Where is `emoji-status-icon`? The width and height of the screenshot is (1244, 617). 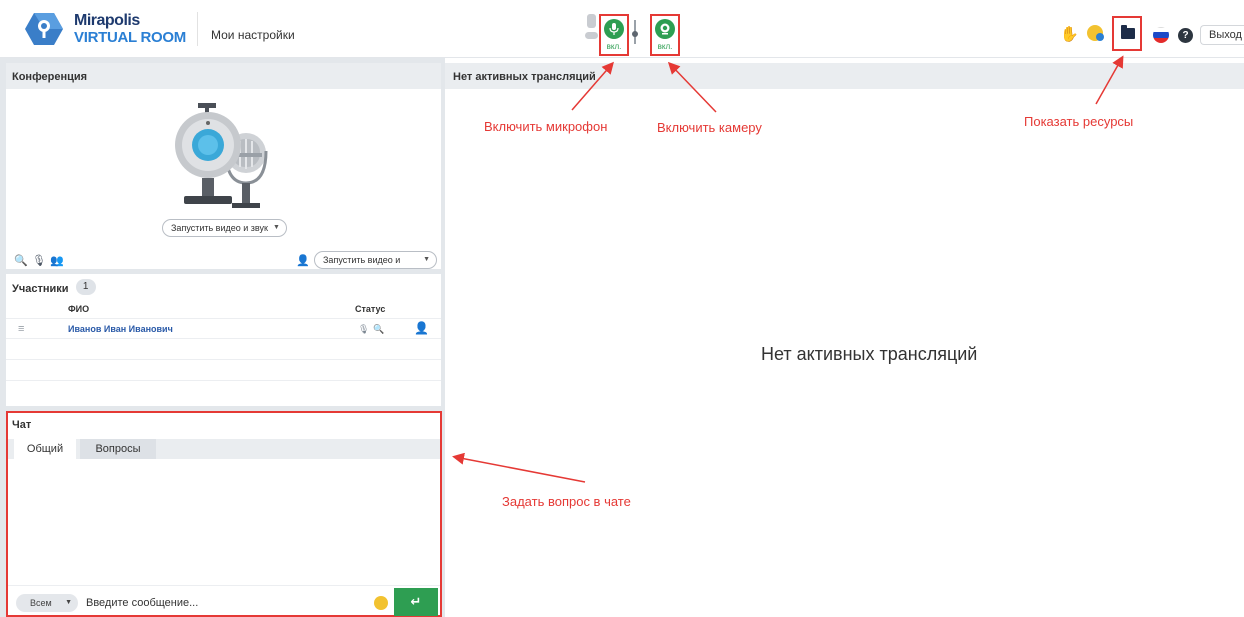 emoji-status-icon is located at coordinates (1095, 33).